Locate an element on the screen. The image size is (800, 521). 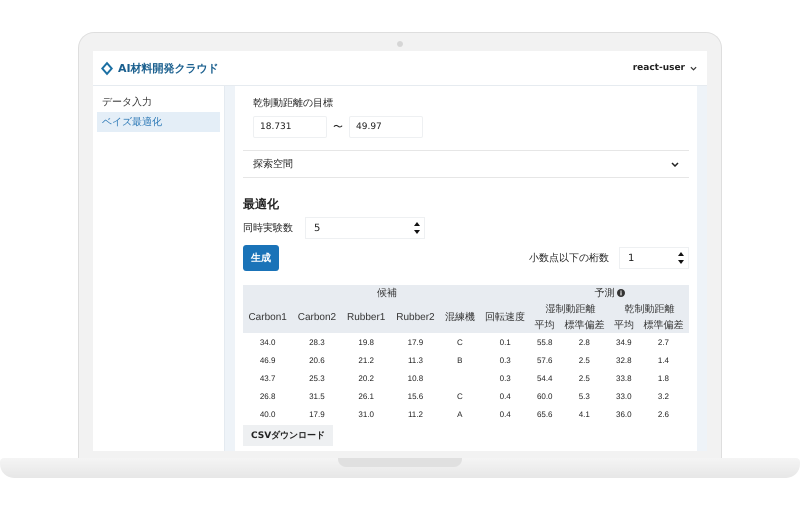
table-cell: 17.9 is located at coordinates (415, 342).